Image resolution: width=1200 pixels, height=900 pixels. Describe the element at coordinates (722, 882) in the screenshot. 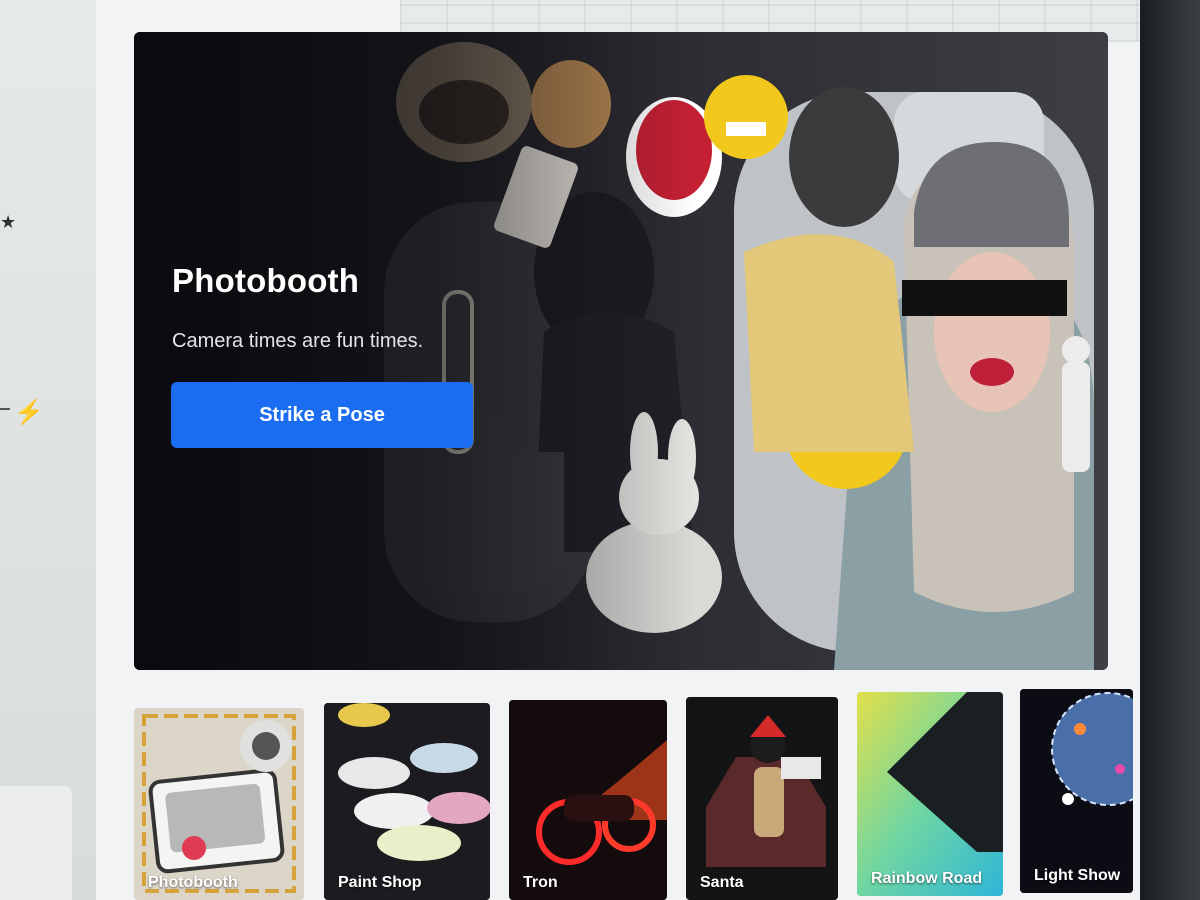

I see `card-label: Santa` at that location.